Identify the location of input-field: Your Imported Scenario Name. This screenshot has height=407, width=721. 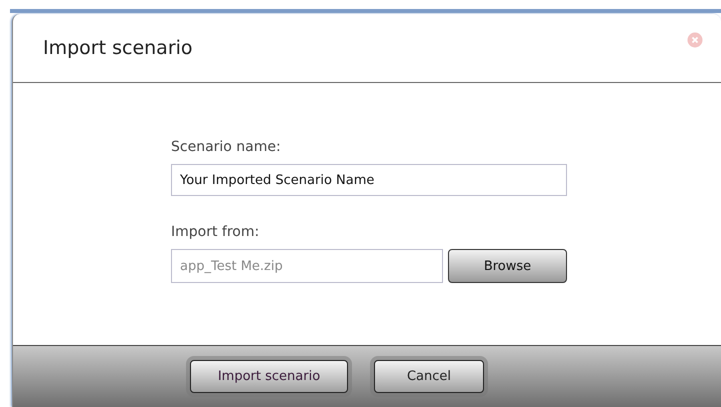
(369, 180).